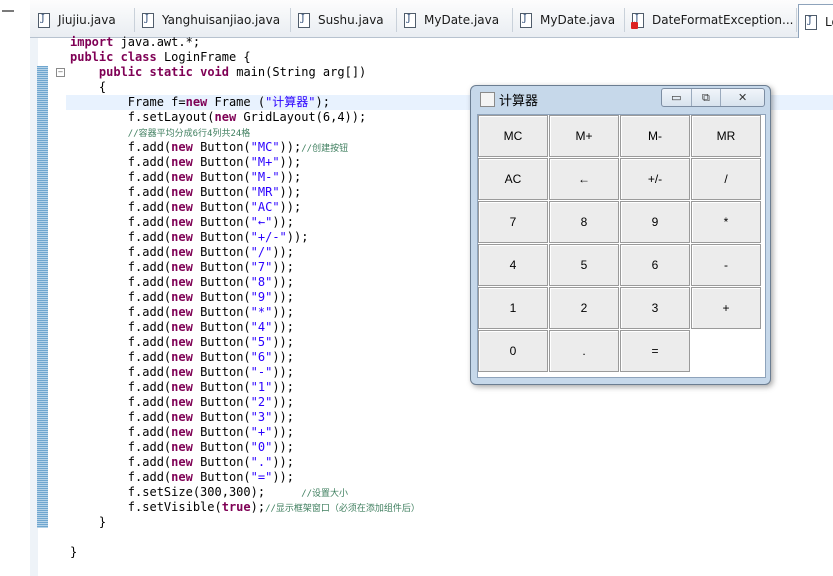 This screenshot has height=576, width=833. What do you see at coordinates (182, 477) in the screenshot?
I see `code-line: f.add(new Button("="));` at bounding box center [182, 477].